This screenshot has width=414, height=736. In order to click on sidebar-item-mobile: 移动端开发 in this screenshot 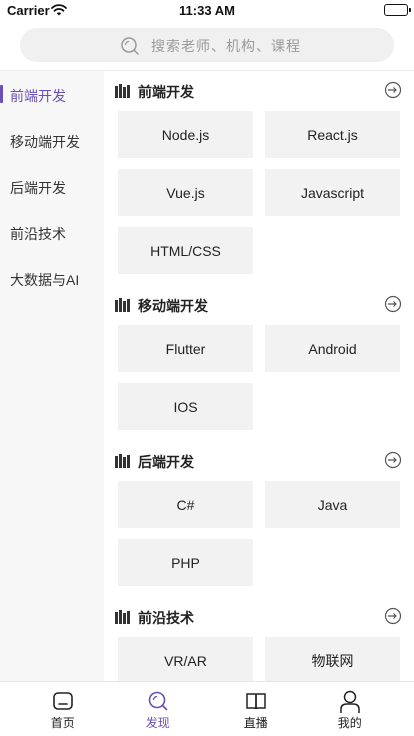, I will do `click(52, 140)`.